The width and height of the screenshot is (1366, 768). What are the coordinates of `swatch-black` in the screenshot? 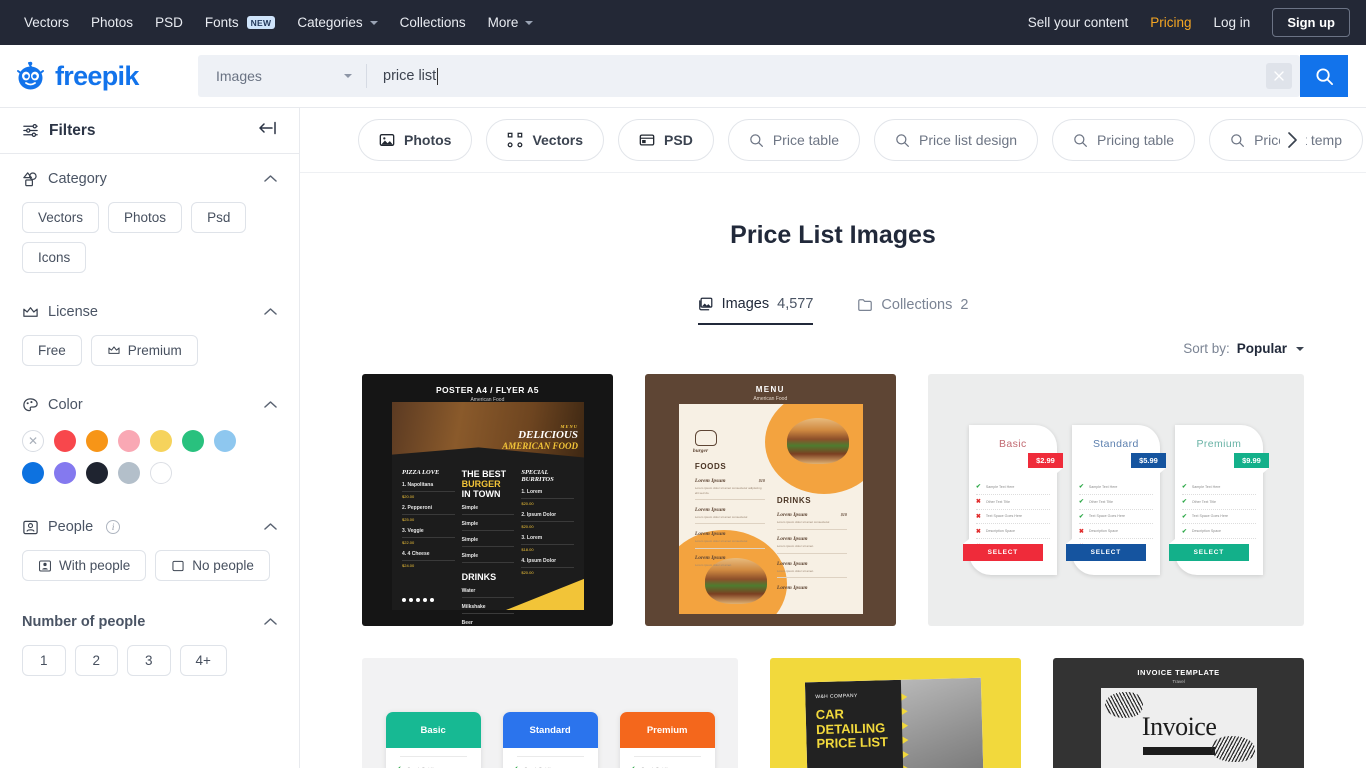 It's located at (97, 473).